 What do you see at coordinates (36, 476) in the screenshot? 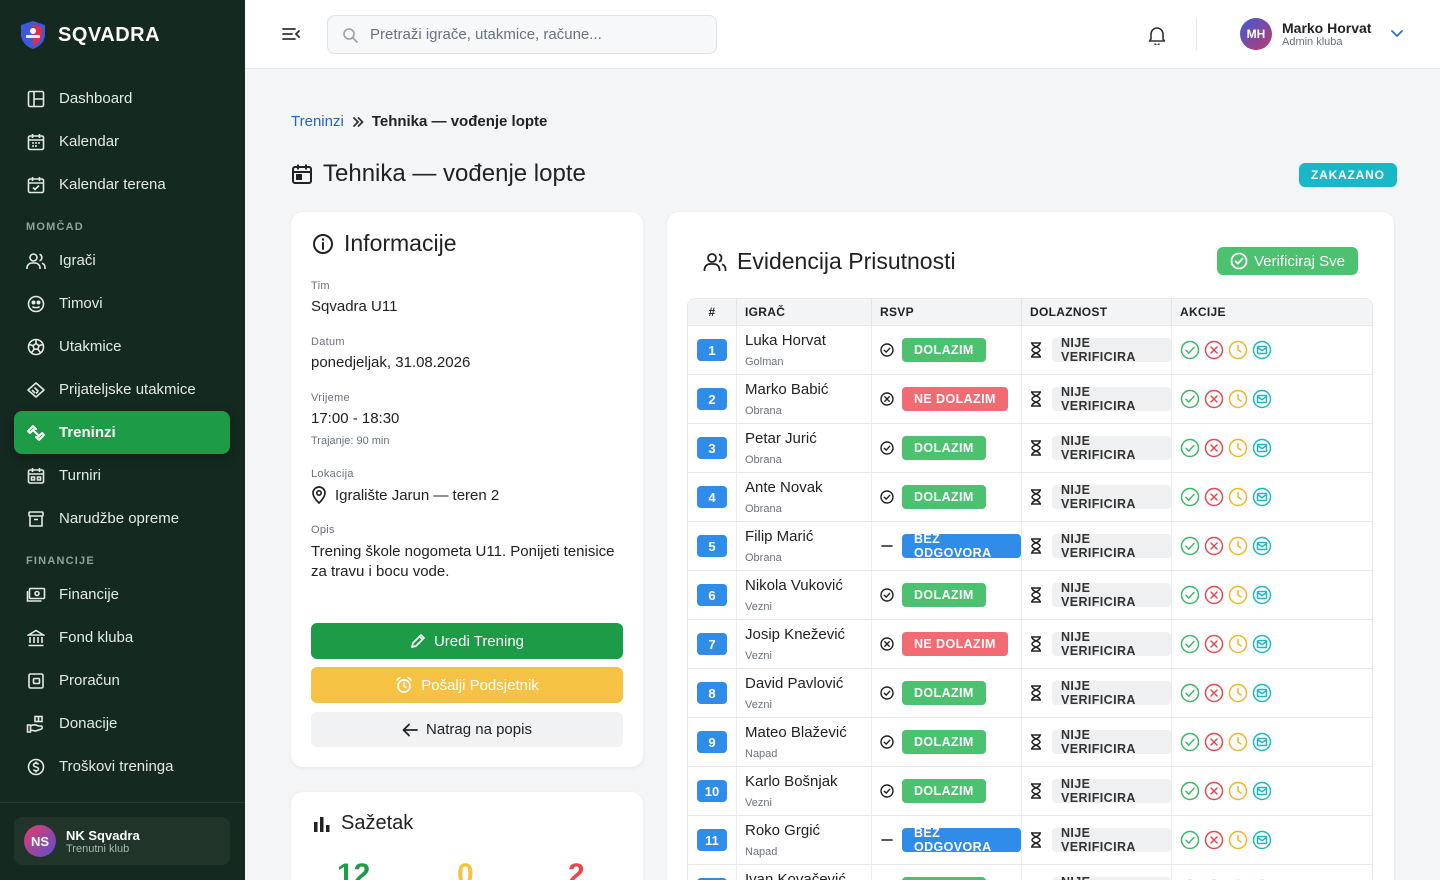
I see `tournament-icon` at bounding box center [36, 476].